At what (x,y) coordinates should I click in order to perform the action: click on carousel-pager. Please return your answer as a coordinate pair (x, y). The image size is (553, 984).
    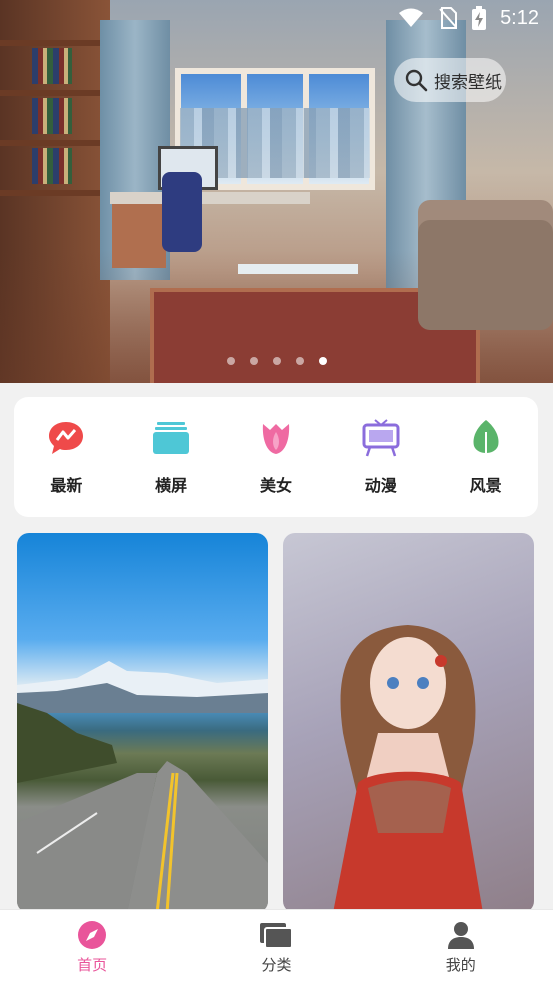
    Looking at the image, I should click on (277, 361).